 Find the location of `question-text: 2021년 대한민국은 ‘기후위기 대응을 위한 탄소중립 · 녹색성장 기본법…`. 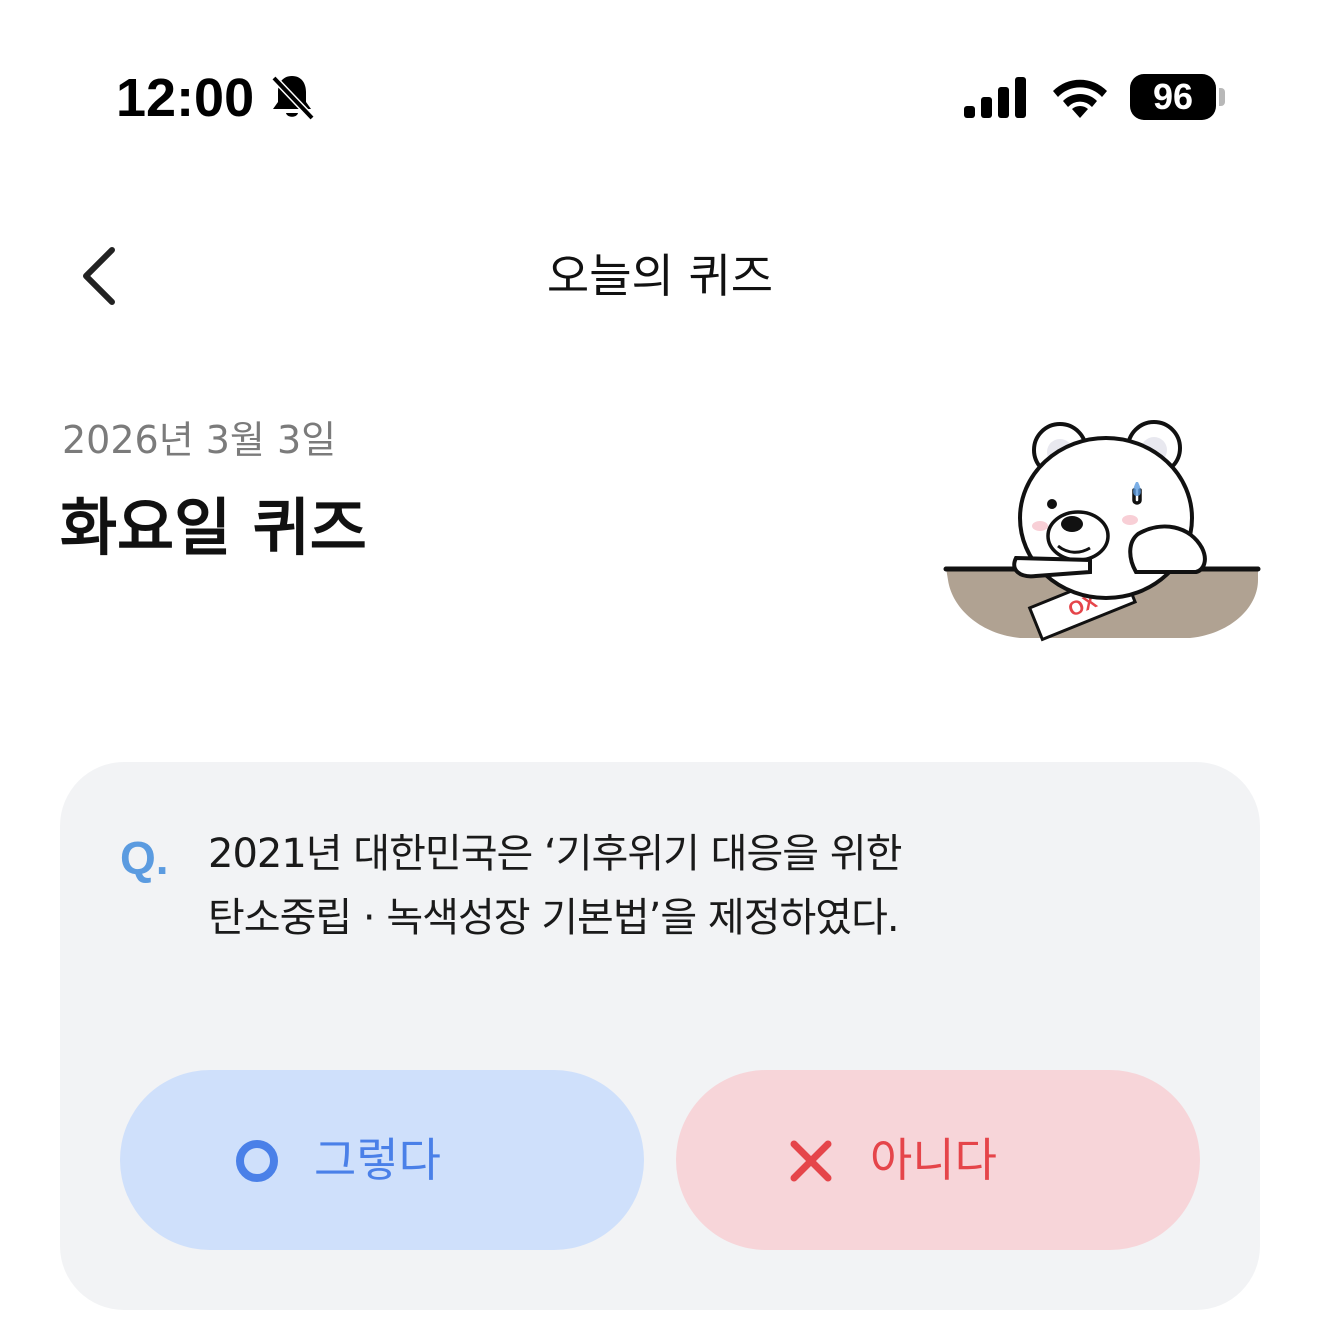

question-text: 2021년 대한민국은 ‘기후위기 대응을 위한 탄소중립 · 녹색성장 기본법… is located at coordinates (618, 886).